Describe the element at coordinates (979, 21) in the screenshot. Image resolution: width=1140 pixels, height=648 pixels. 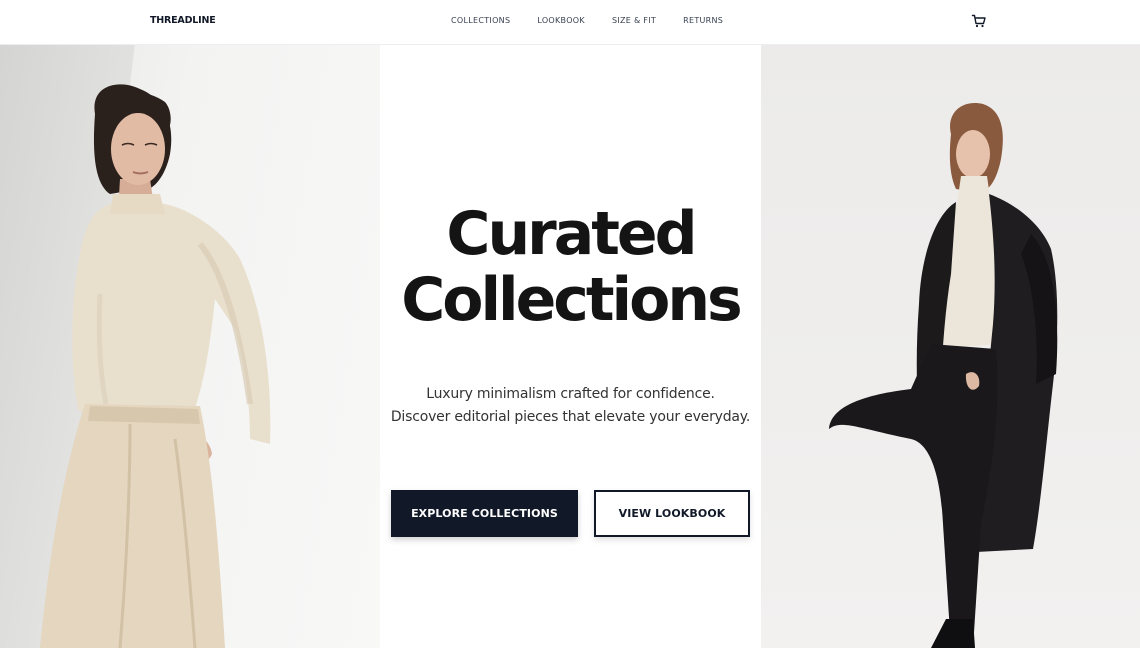
I see `cart-icon` at that location.